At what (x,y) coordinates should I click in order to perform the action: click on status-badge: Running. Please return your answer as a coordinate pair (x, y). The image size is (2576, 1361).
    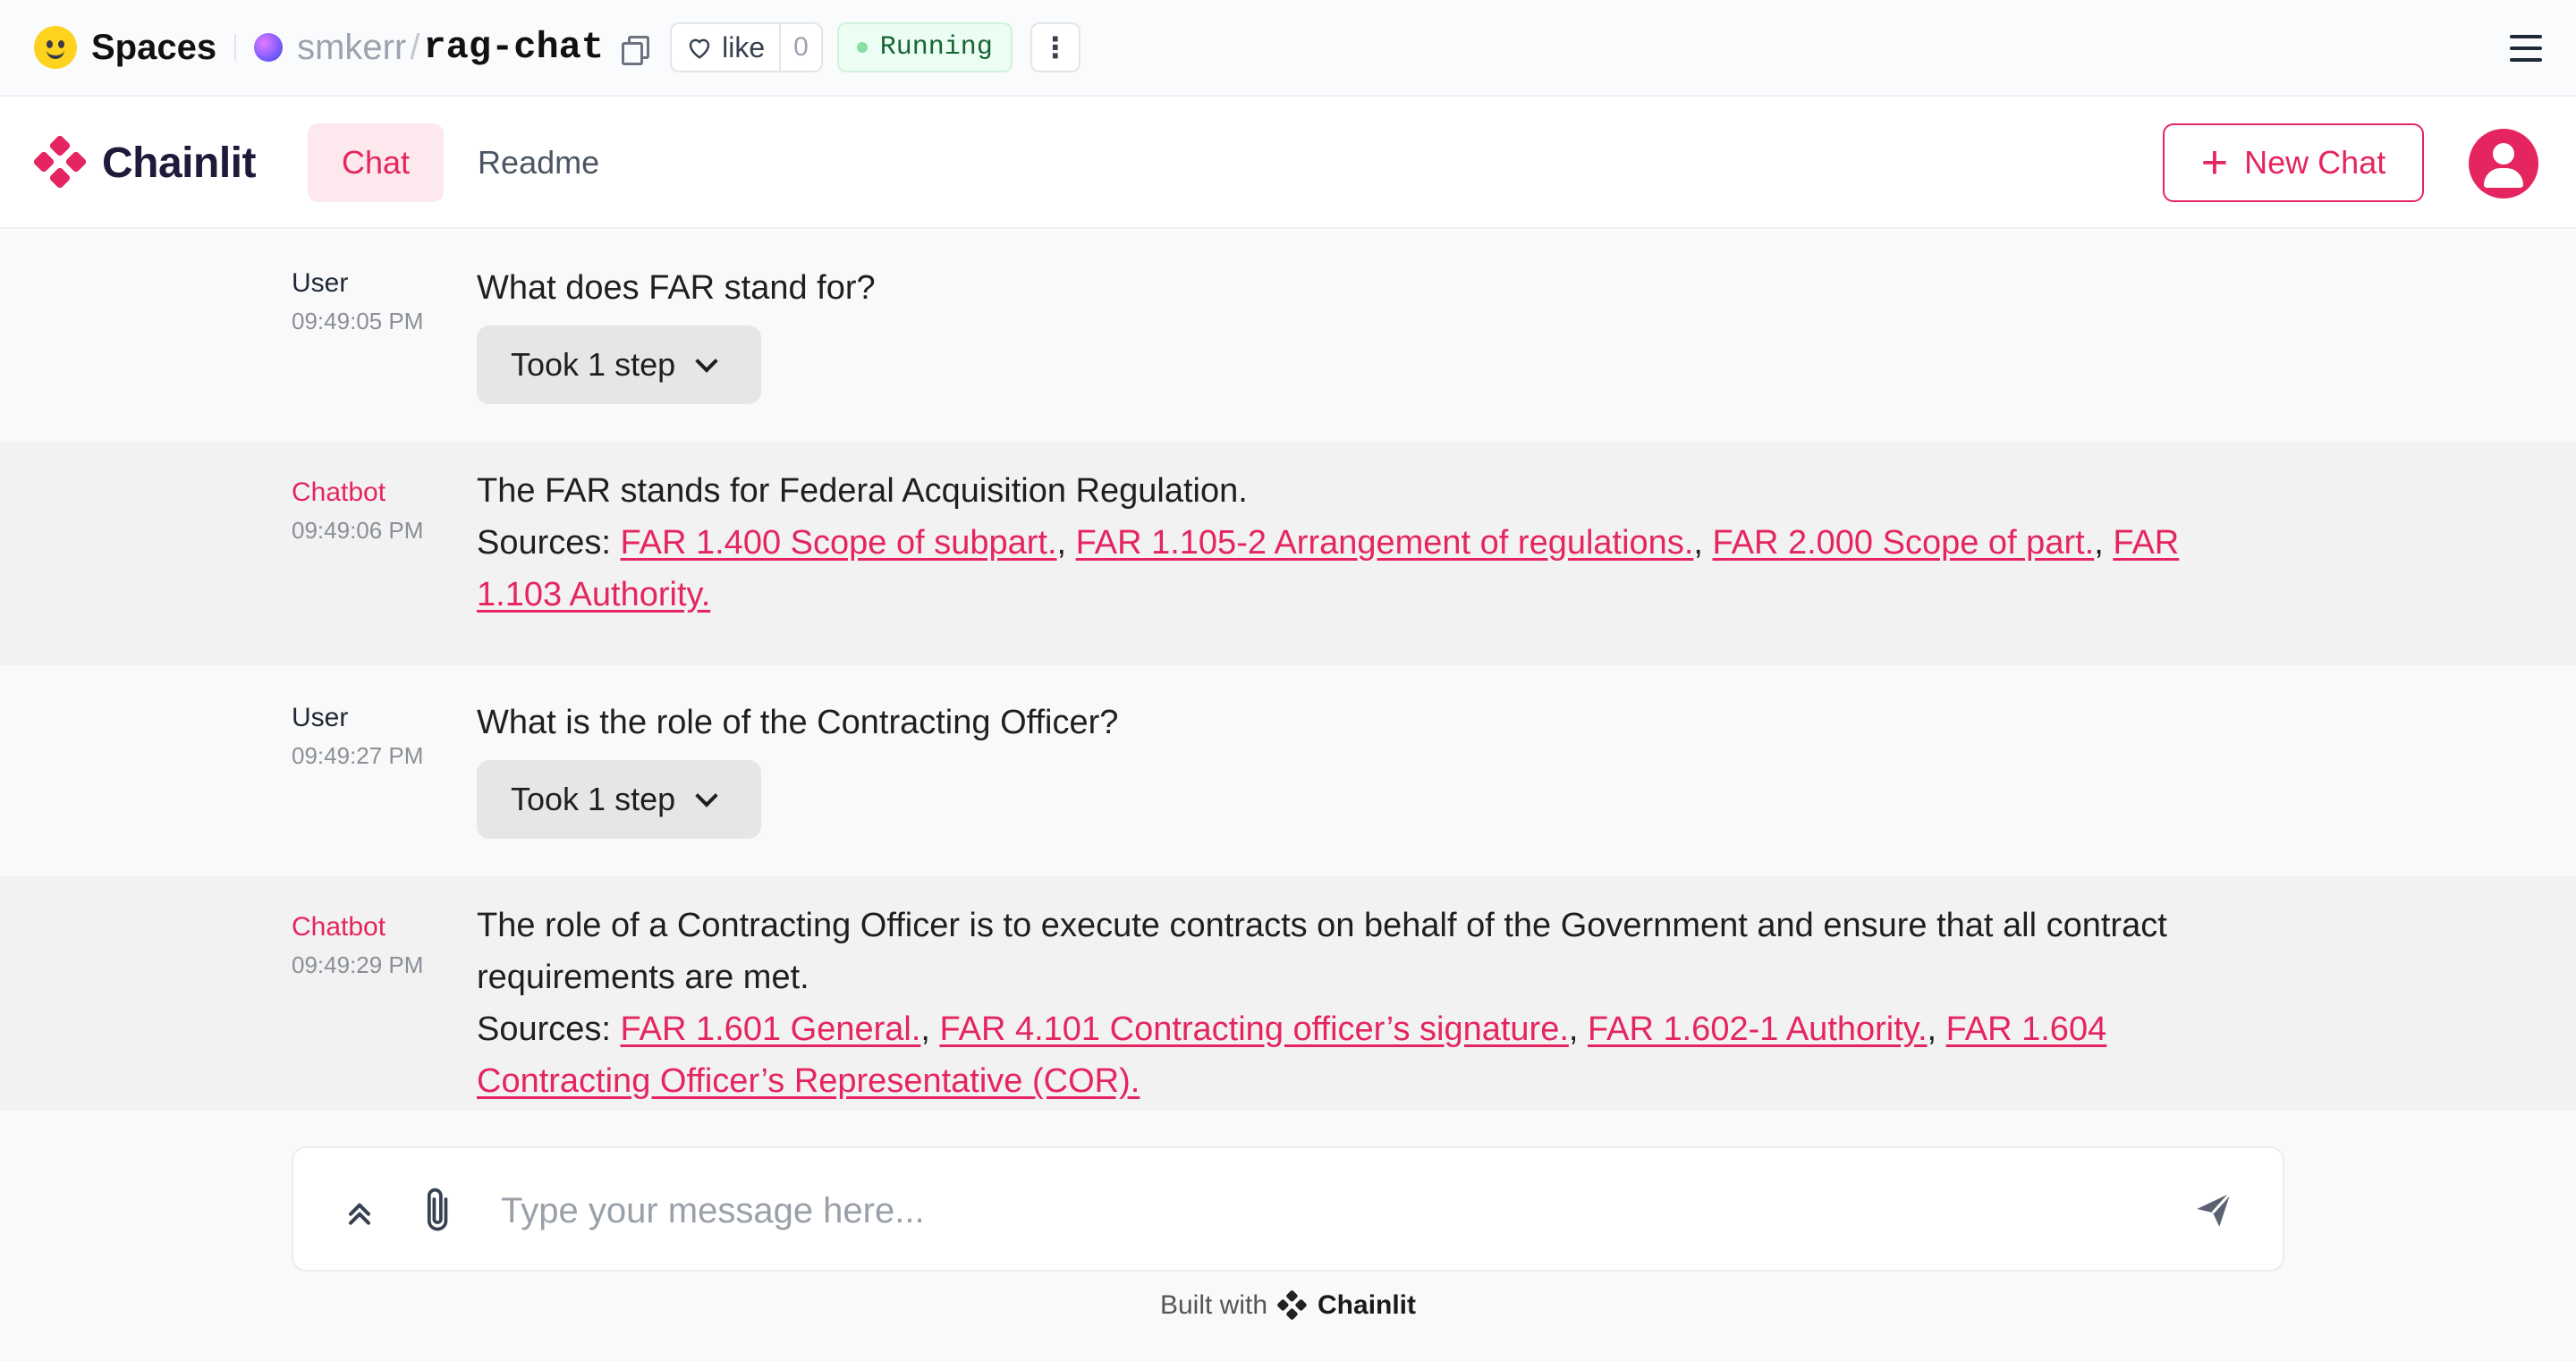
    Looking at the image, I should click on (924, 47).